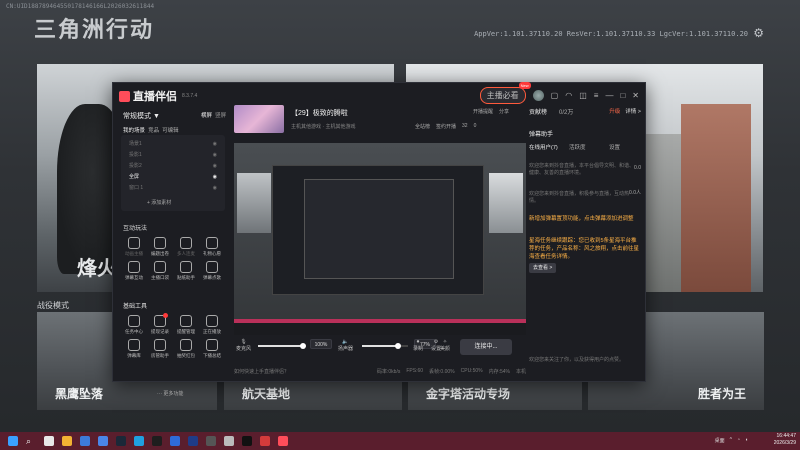 This screenshot has height=450, width=800. What do you see at coordinates (220, 116) in the screenshot?
I see `tab-portrait: 竖屏` at bounding box center [220, 116].